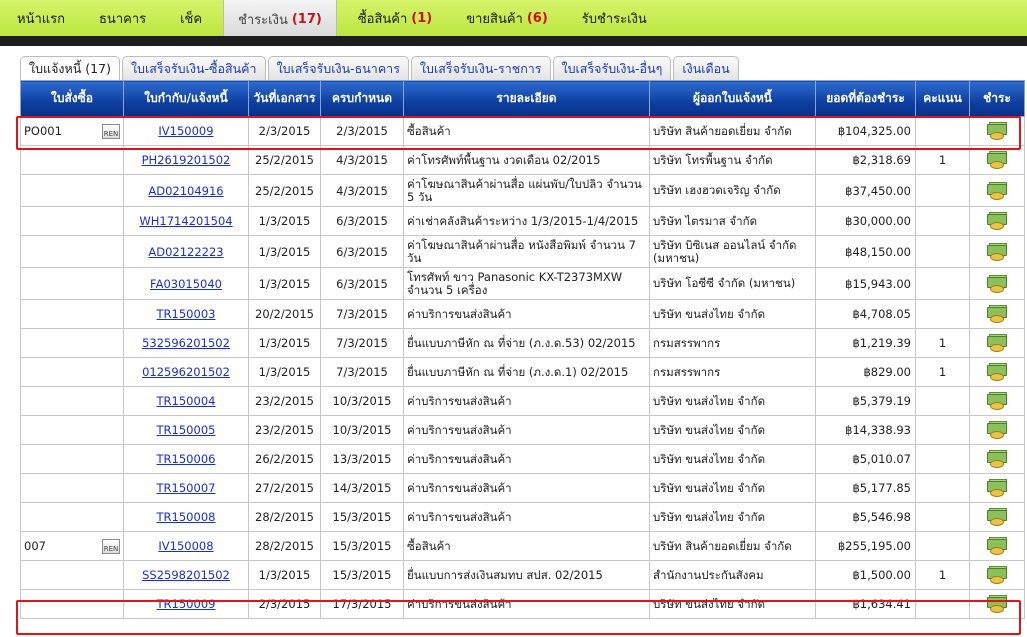 Image resolution: width=1027 pixels, height=637 pixels. I want to click on document-date-cell: 25/2/2015, so click(284, 190).